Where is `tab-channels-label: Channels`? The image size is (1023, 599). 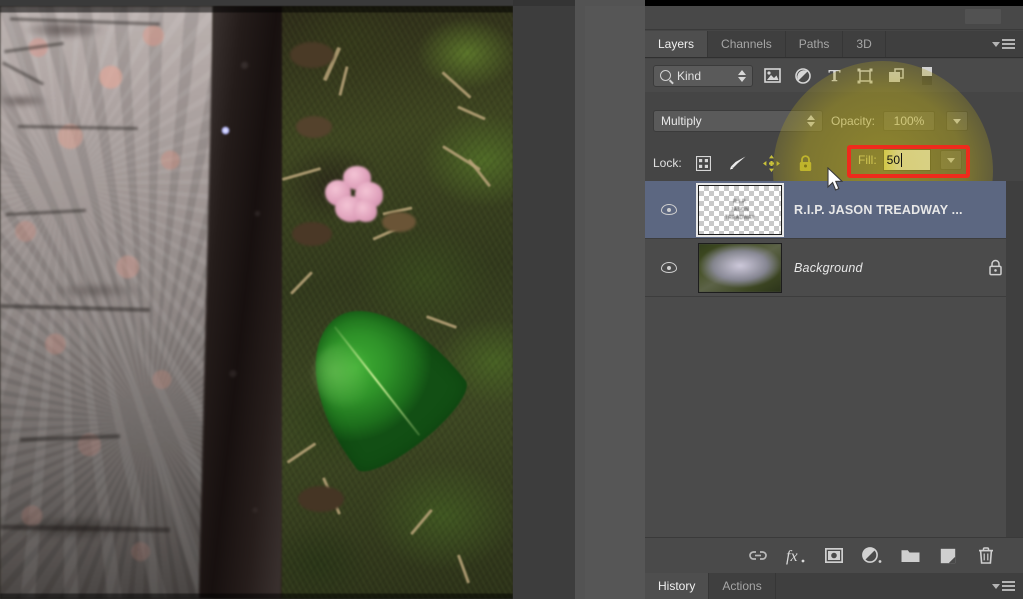
tab-channels-label: Channels is located at coordinates (746, 44).